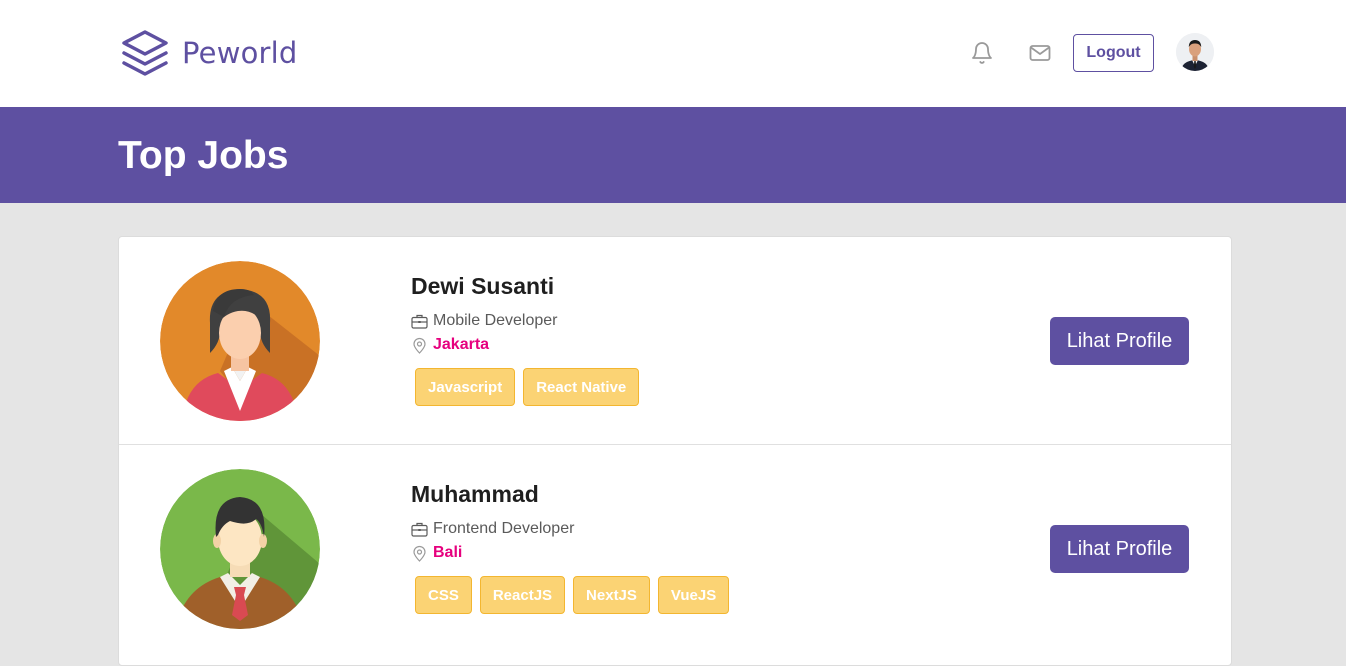 This screenshot has width=1346, height=666. I want to click on location-text: Bali, so click(448, 552).